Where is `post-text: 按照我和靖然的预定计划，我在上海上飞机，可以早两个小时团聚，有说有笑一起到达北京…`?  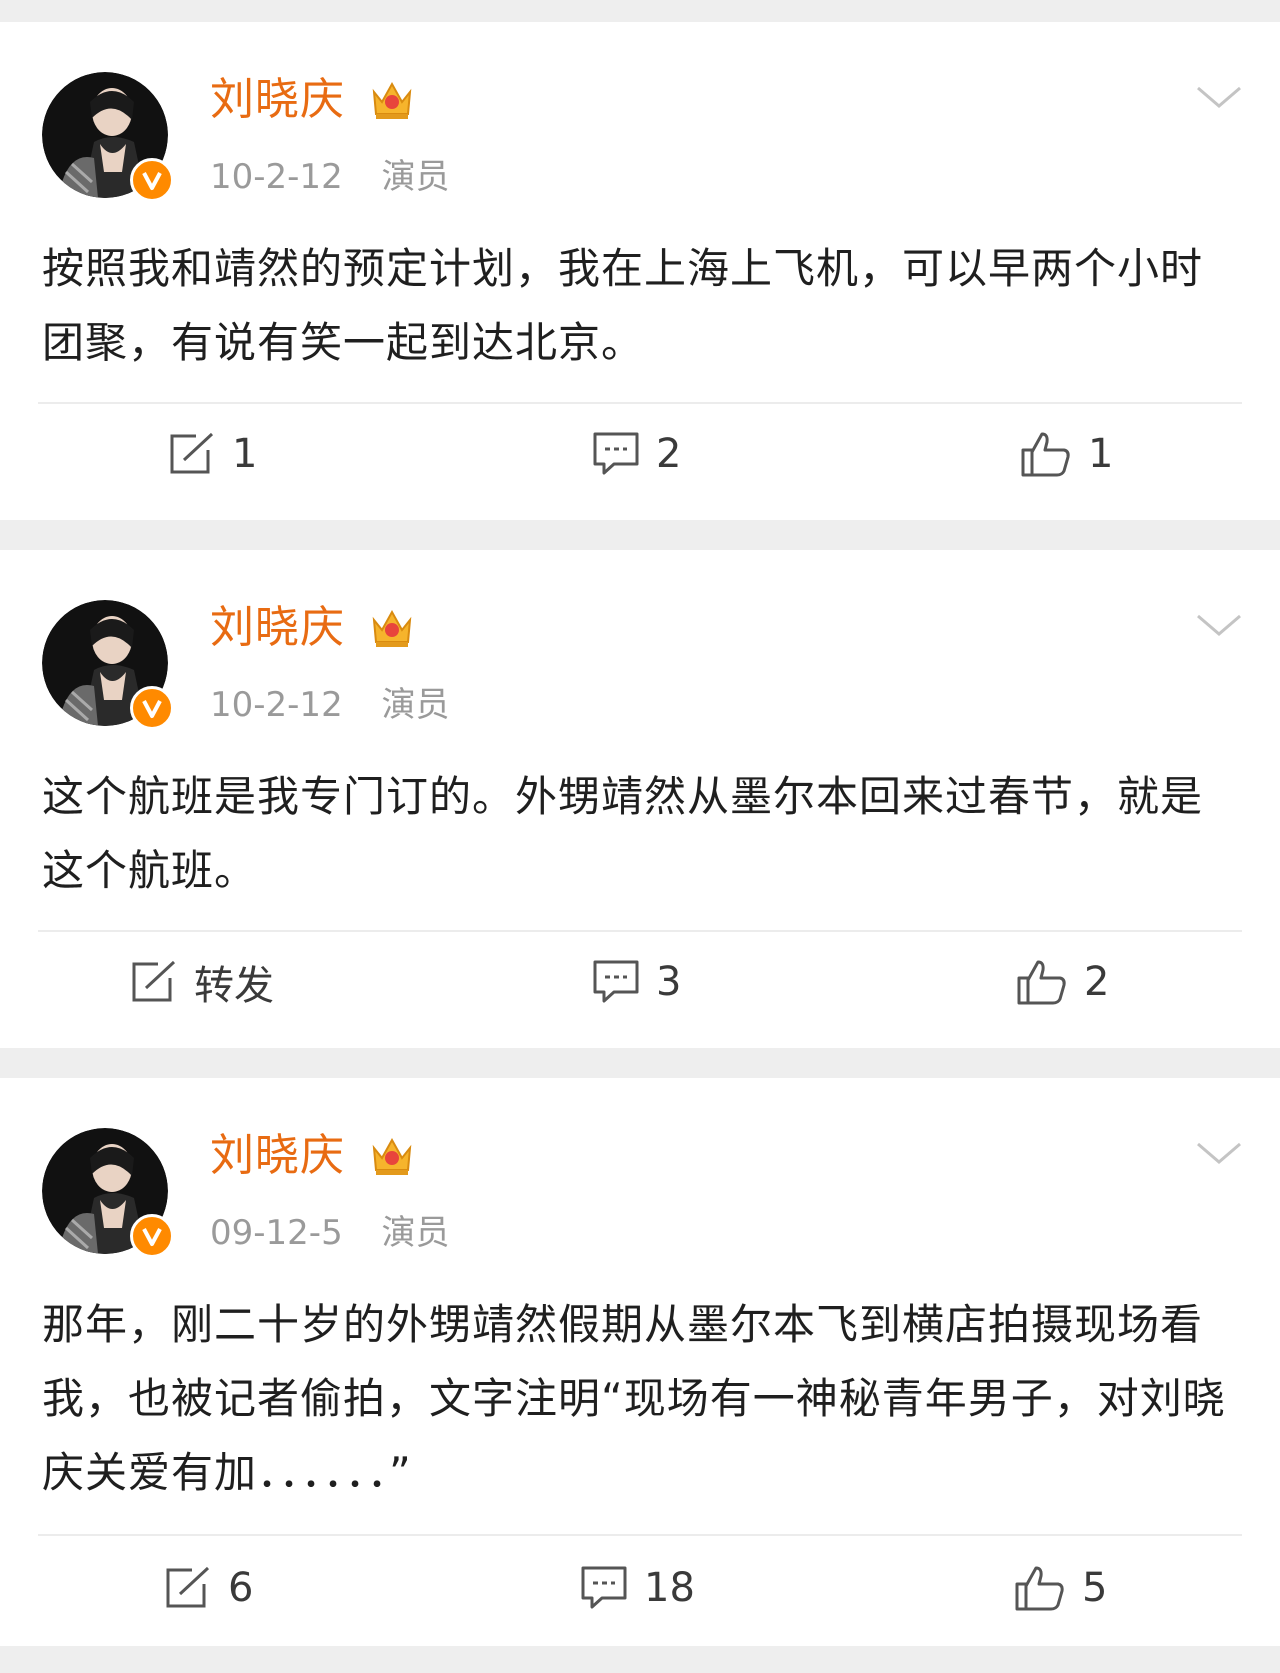 post-text: 按照我和靖然的预定计划，我在上海上飞机，可以早两个小时团聚，有说有笑一起到达北京… is located at coordinates (623, 305).